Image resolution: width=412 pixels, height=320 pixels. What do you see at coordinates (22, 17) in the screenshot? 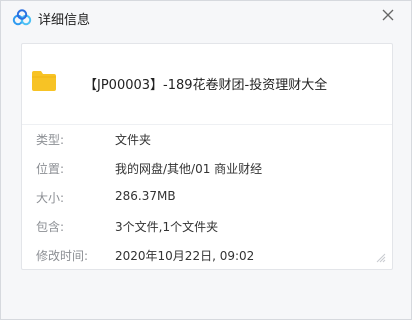
I see `baidu-netdisk-cloud-icon` at bounding box center [22, 17].